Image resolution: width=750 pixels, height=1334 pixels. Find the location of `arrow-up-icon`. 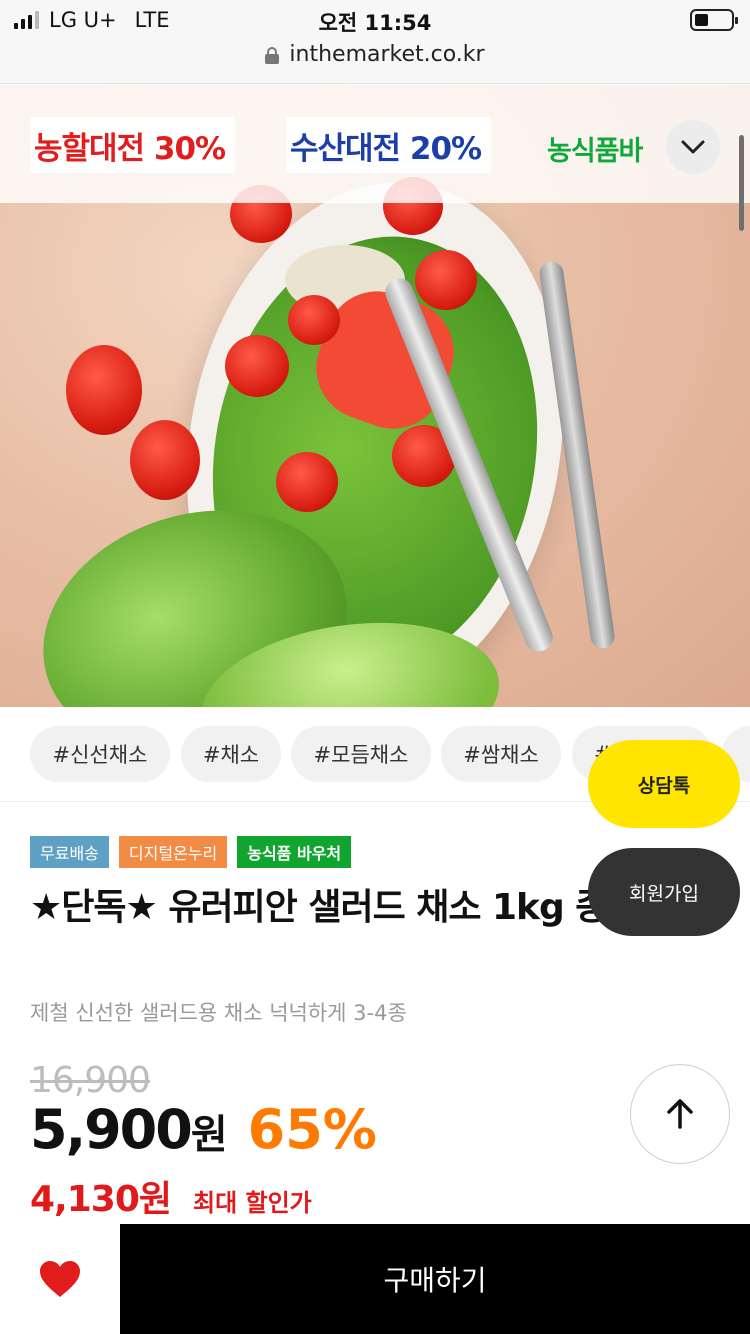

arrow-up-icon is located at coordinates (680, 1114).